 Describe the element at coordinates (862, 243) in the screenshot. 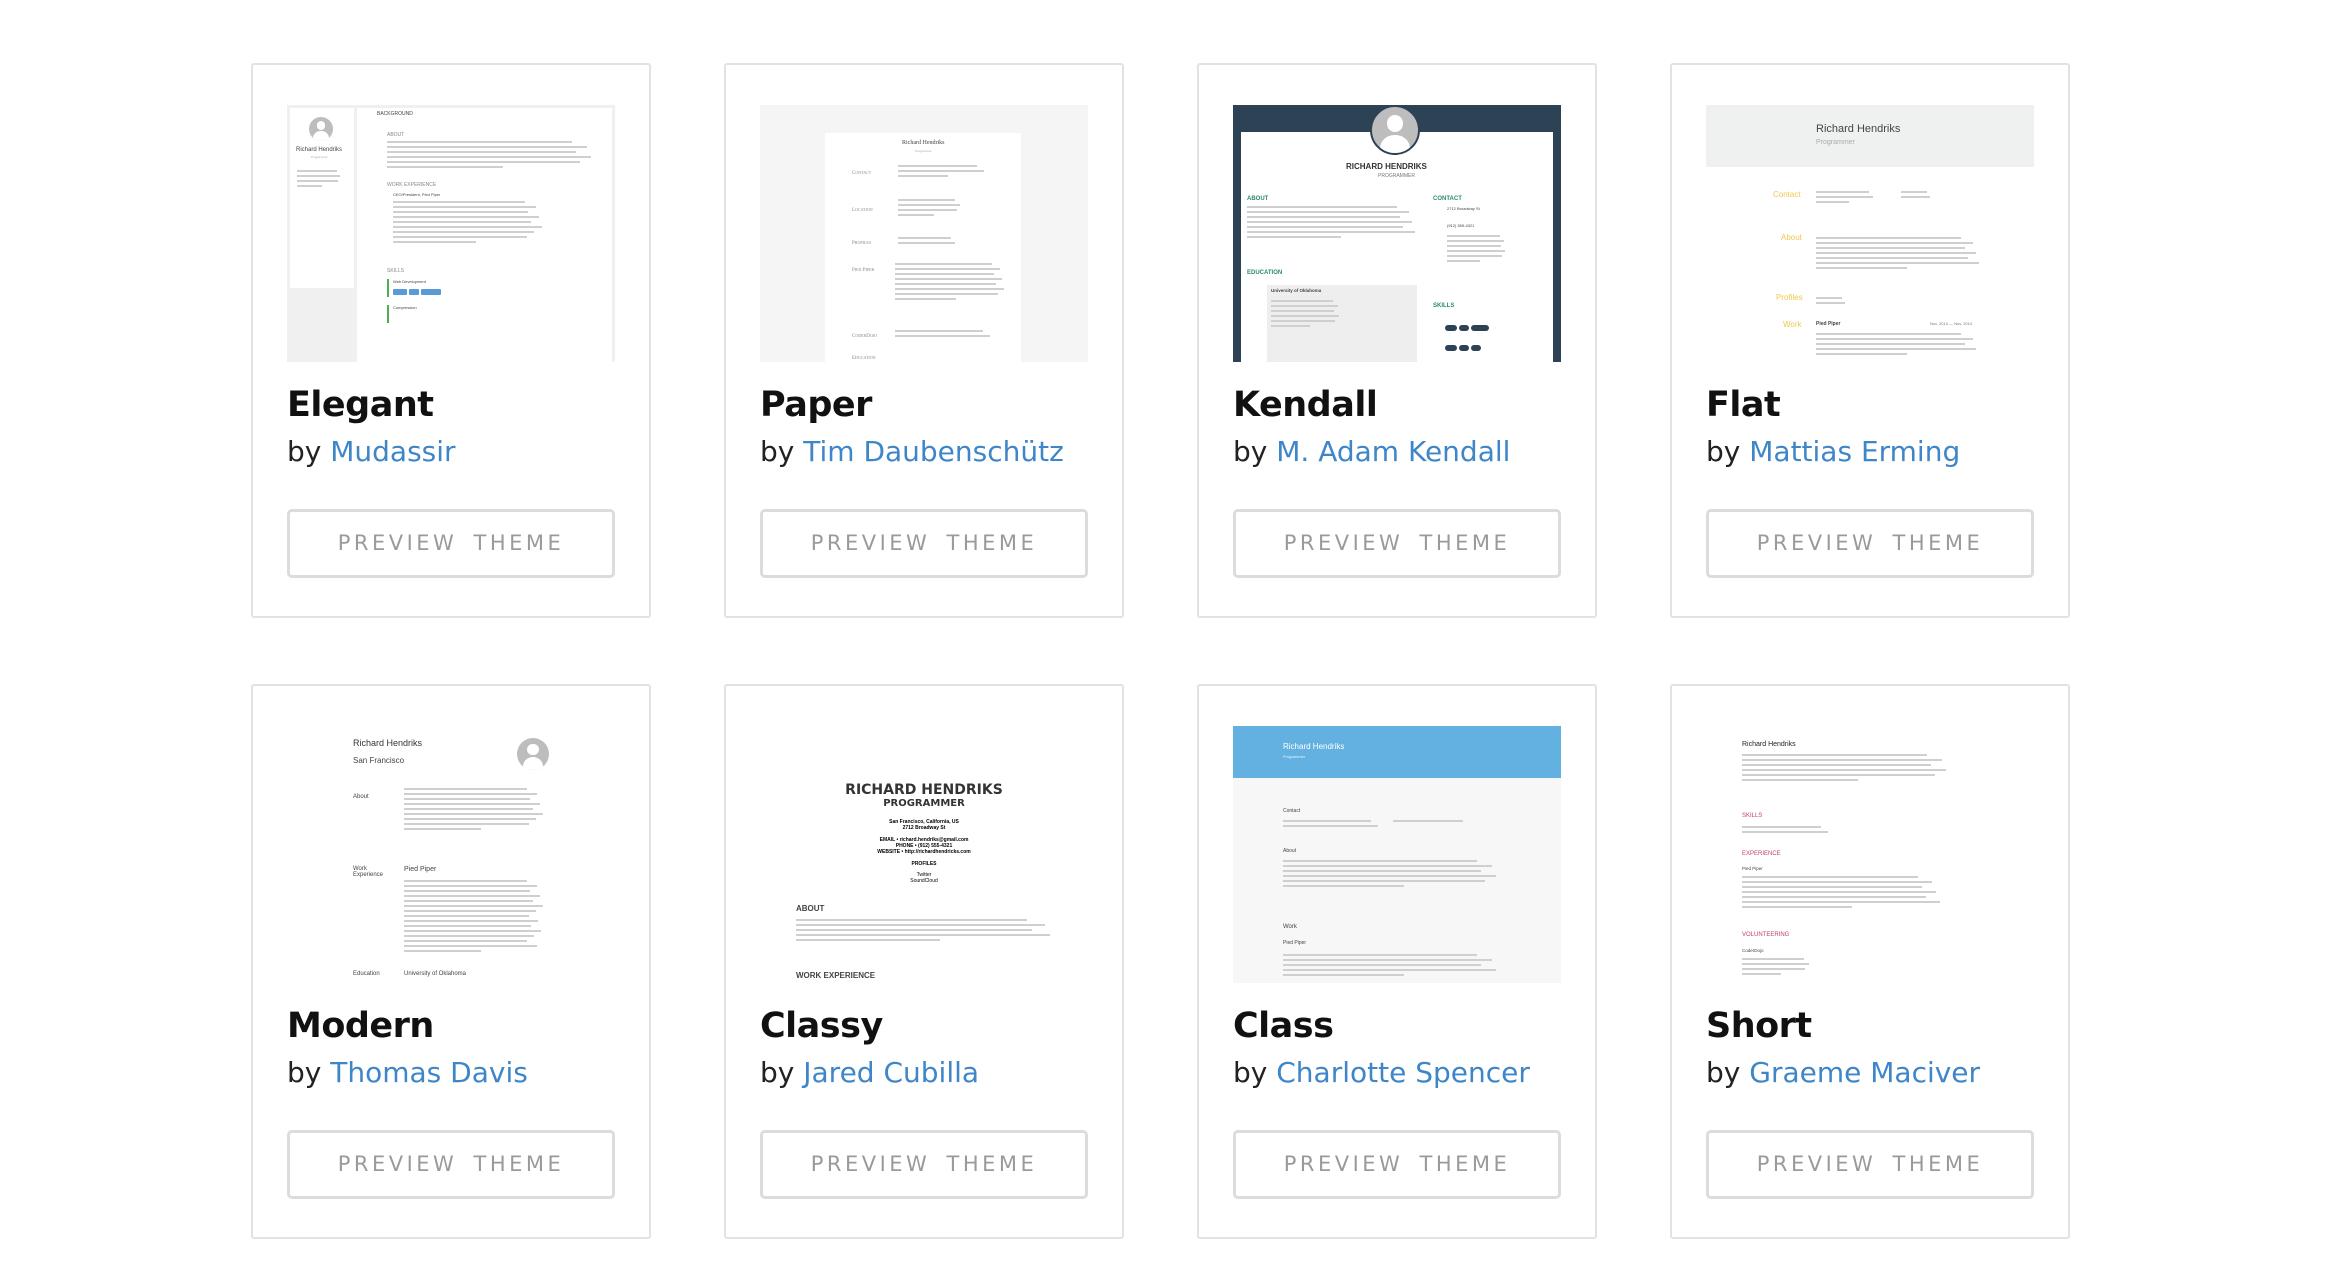

I see `preview-heading: Profiles` at that location.